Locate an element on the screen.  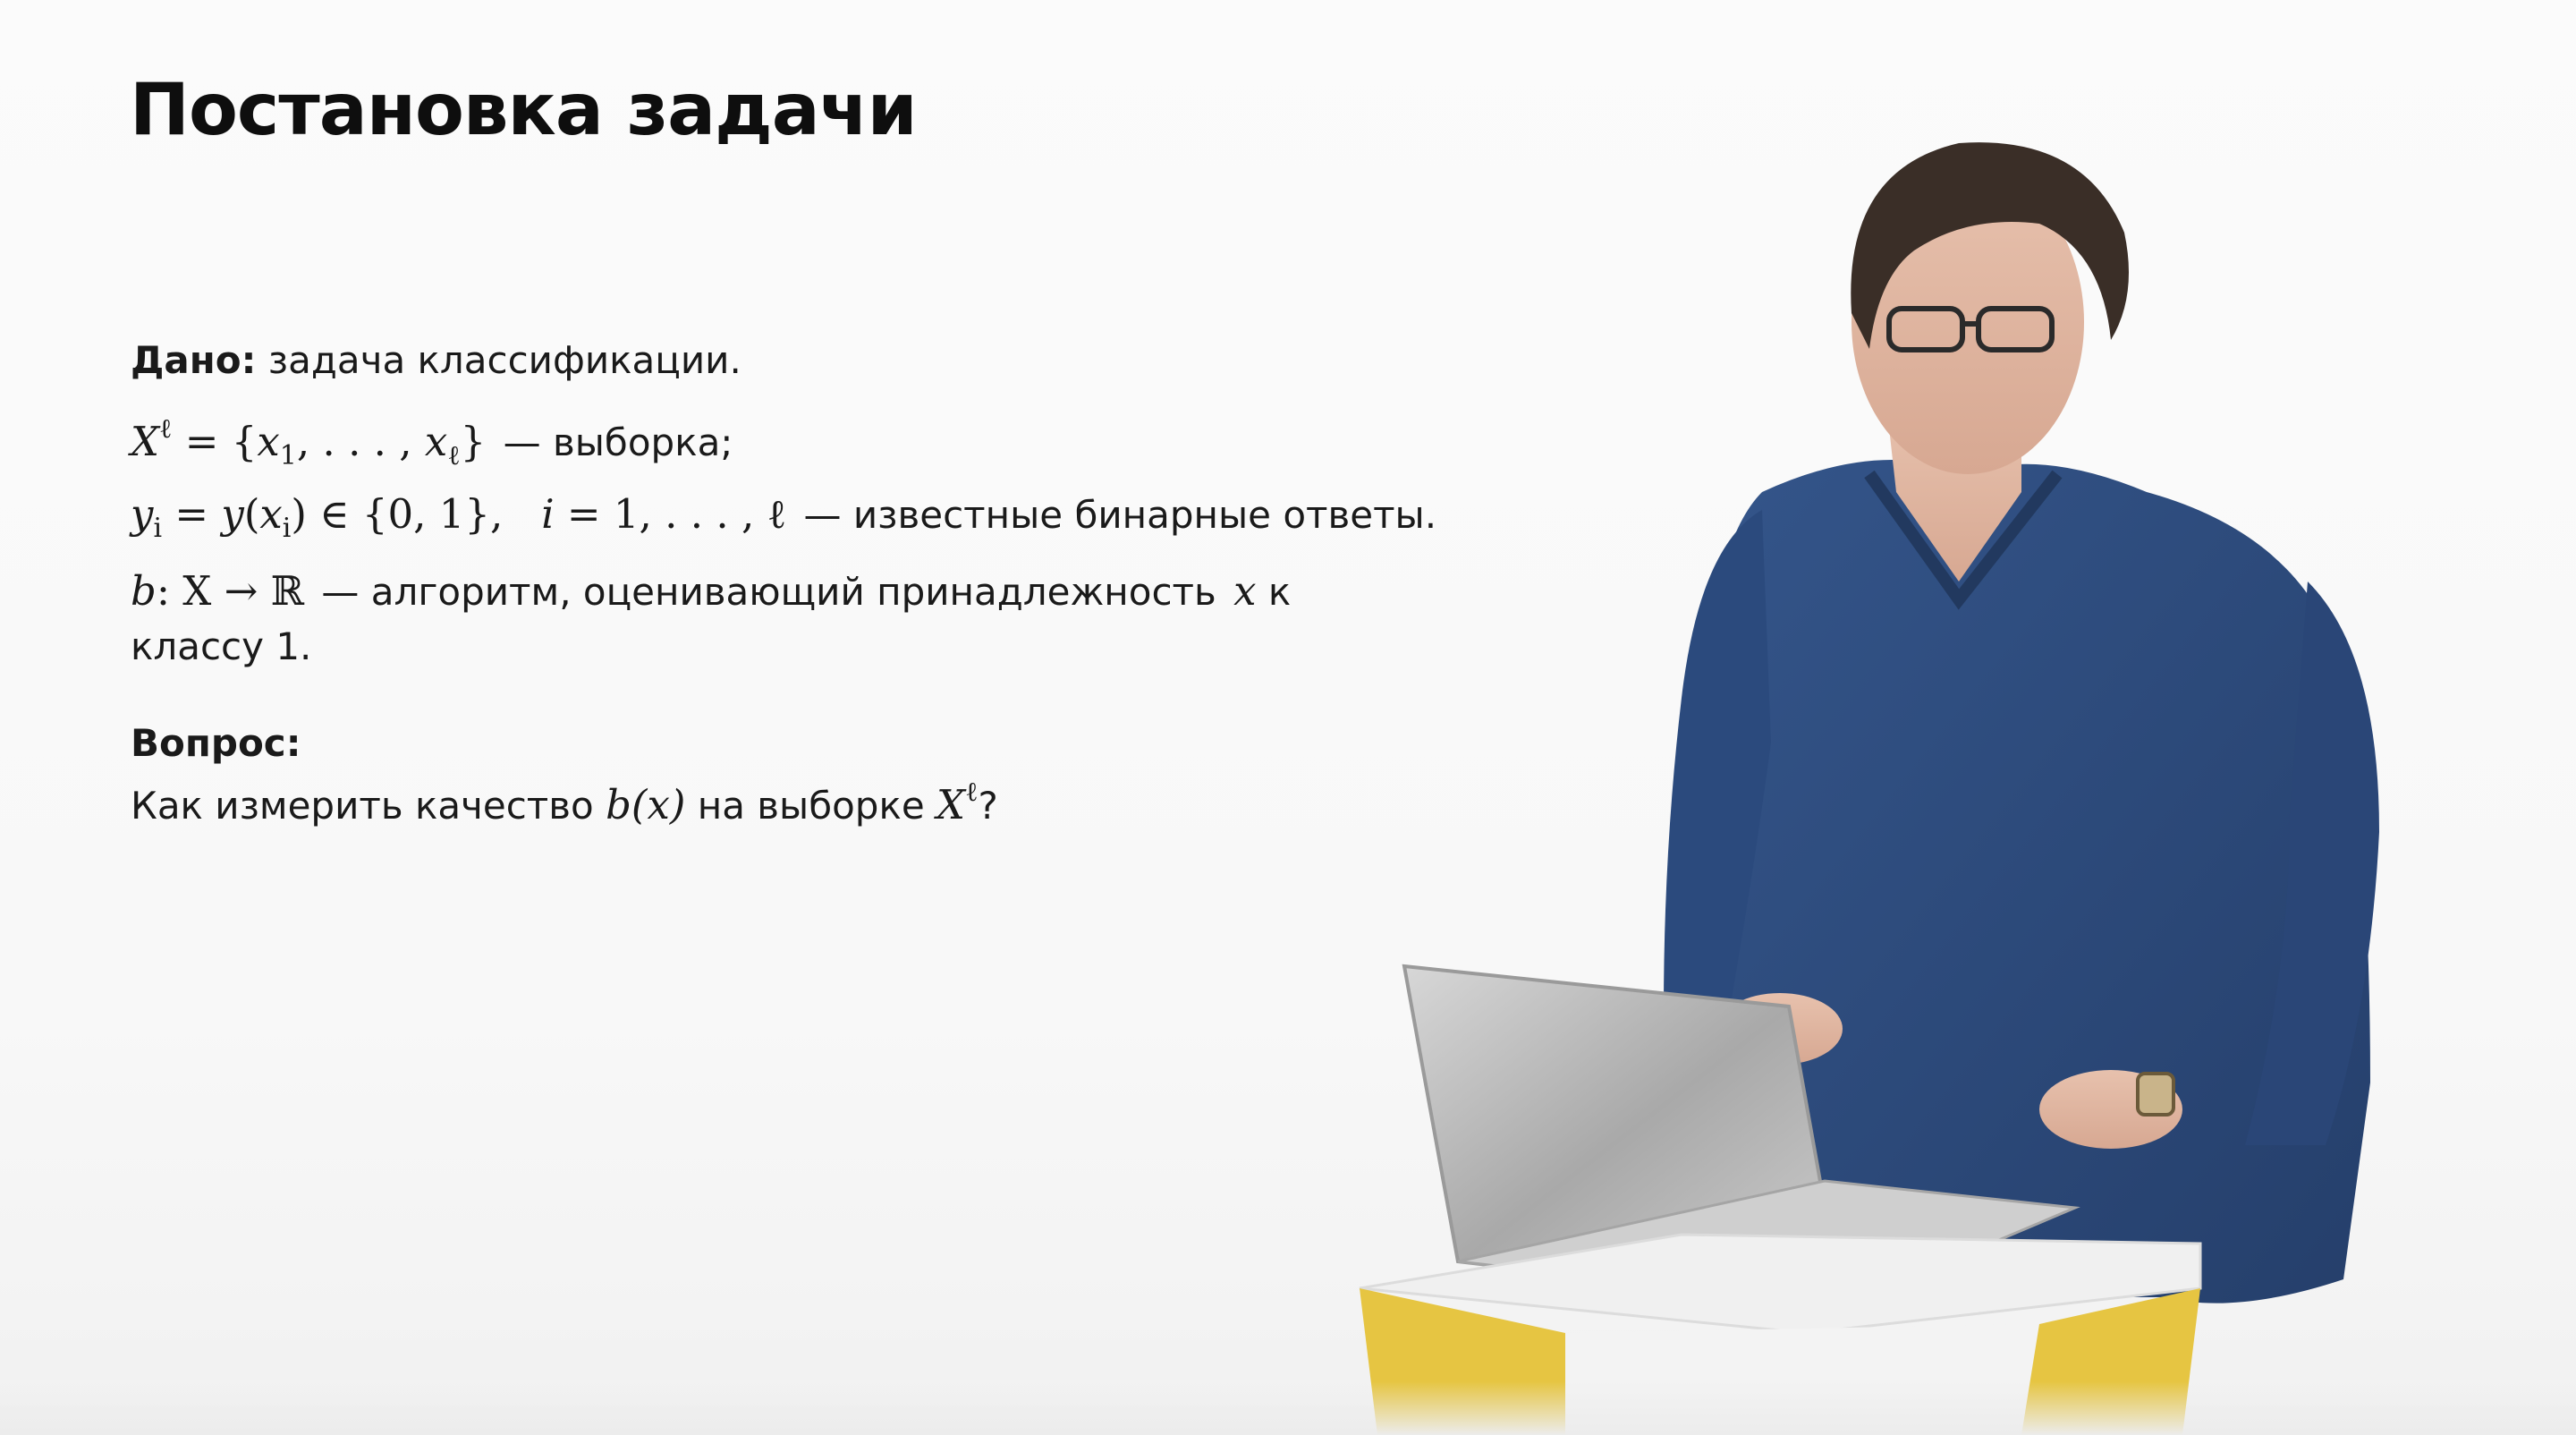
question-label-line: Вопрос: is located at coordinates (216, 743).